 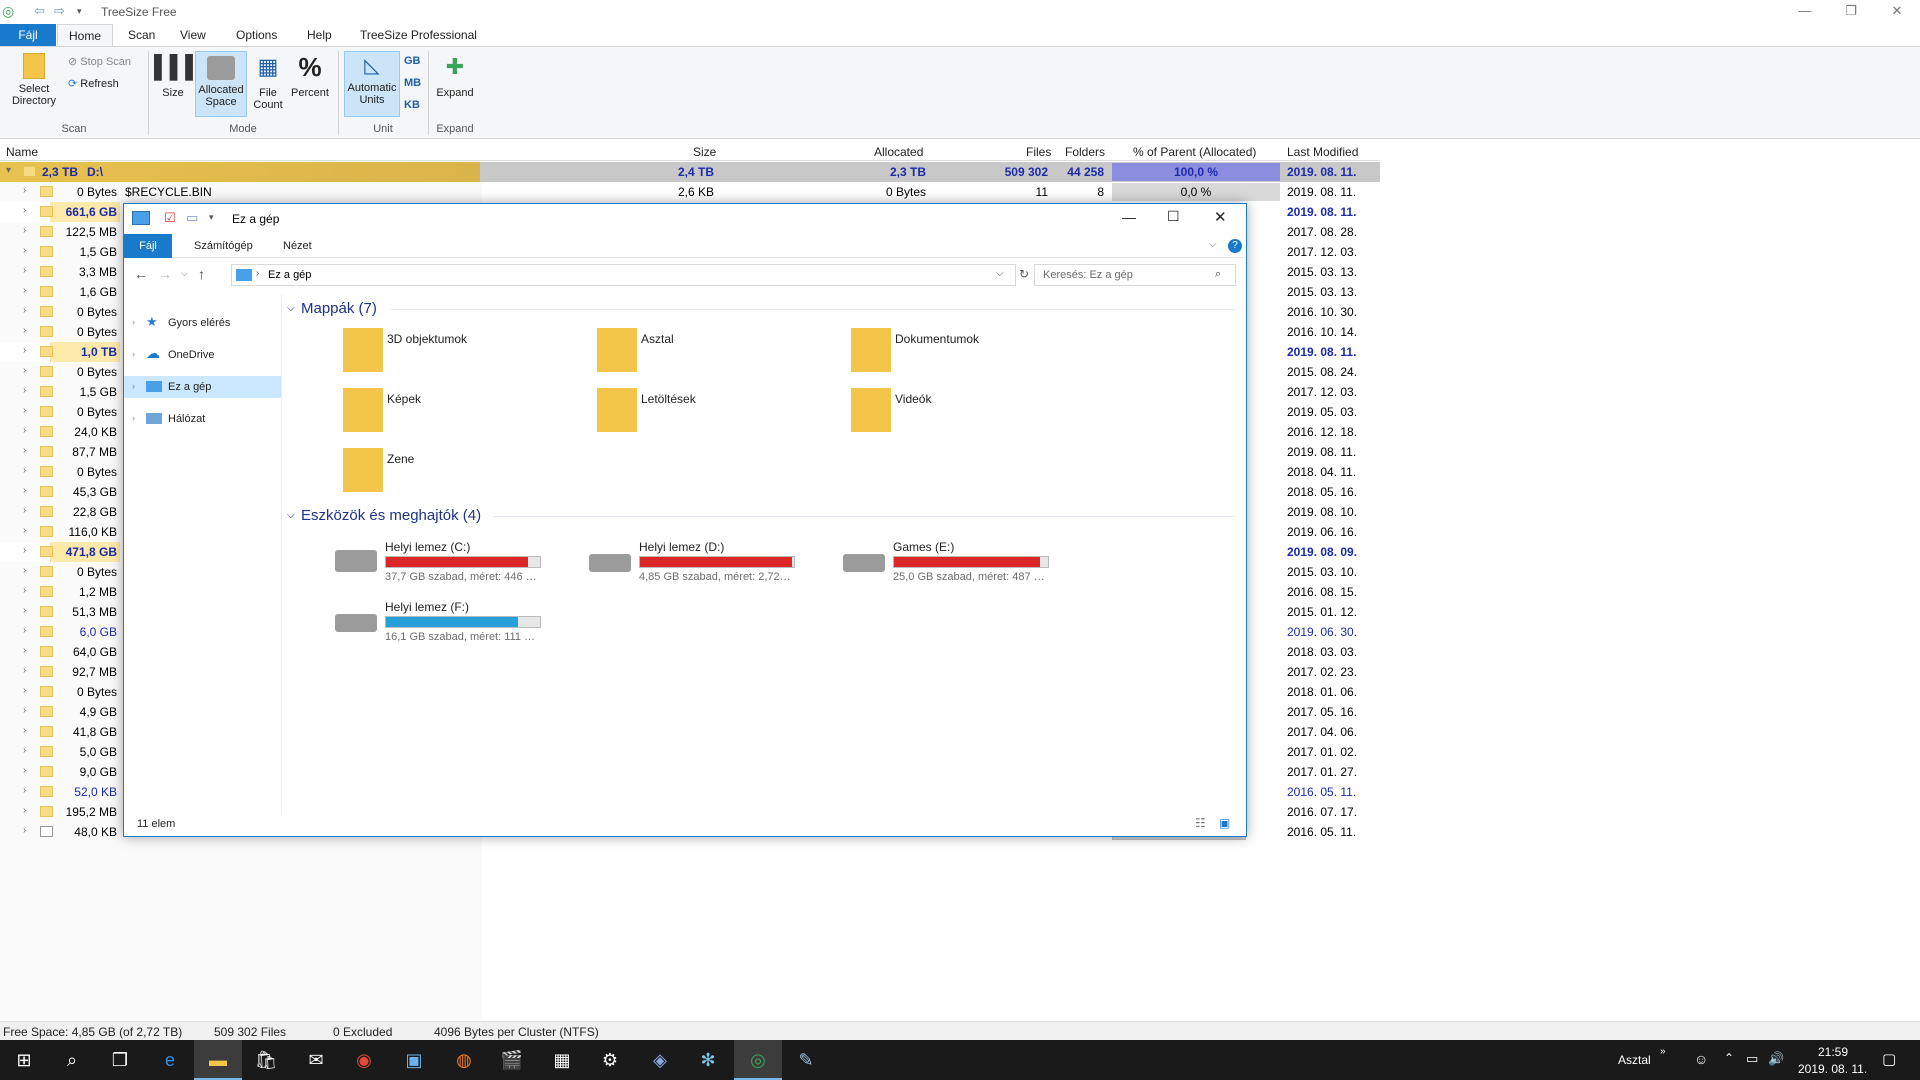 What do you see at coordinates (1634, 1060) in the screenshot?
I see `desktop-toolbar-label: Asztal` at bounding box center [1634, 1060].